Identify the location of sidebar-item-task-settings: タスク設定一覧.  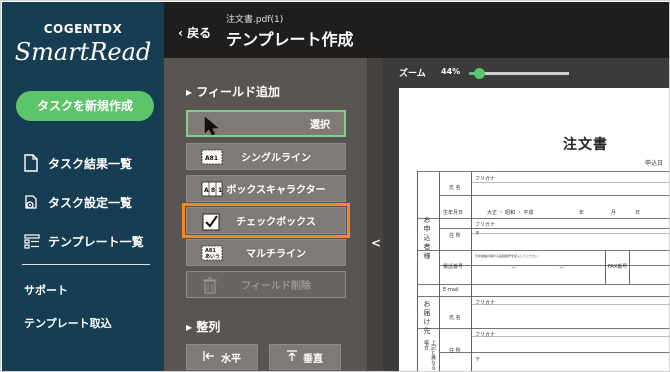
(78, 202).